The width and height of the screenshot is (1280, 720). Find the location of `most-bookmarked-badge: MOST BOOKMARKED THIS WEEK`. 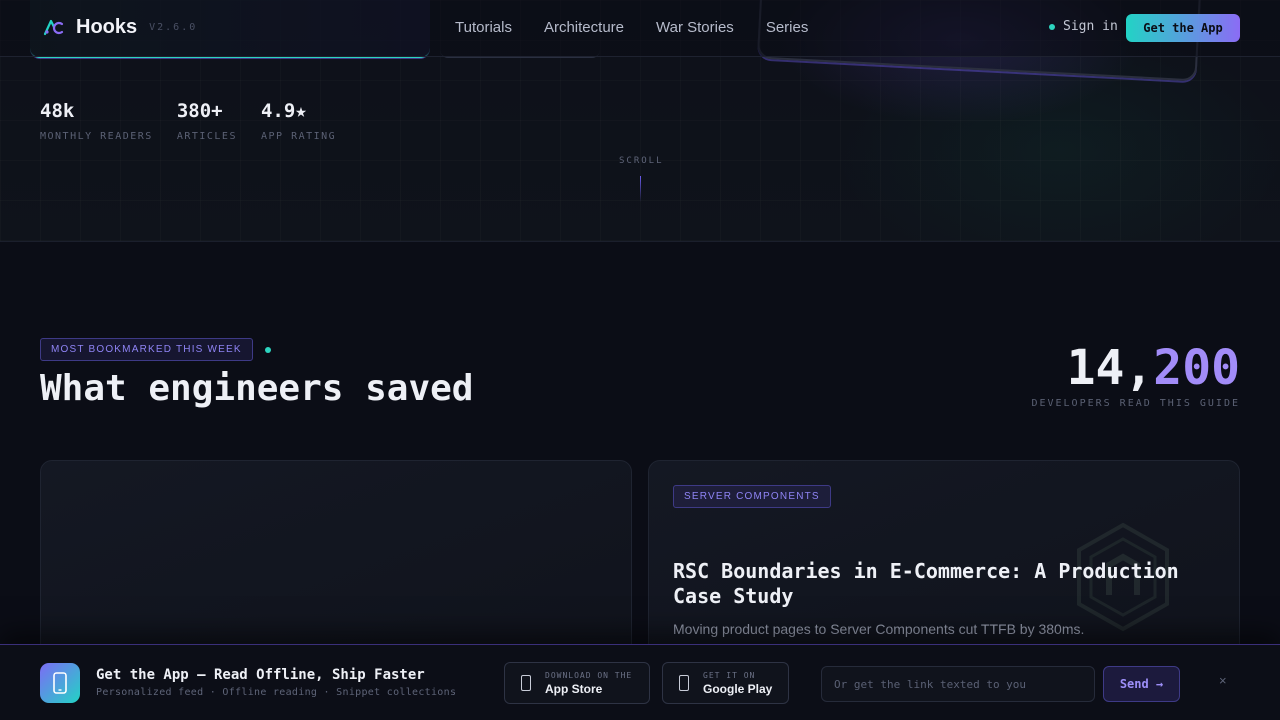

most-bookmarked-badge: MOST BOOKMARKED THIS WEEK is located at coordinates (146, 349).